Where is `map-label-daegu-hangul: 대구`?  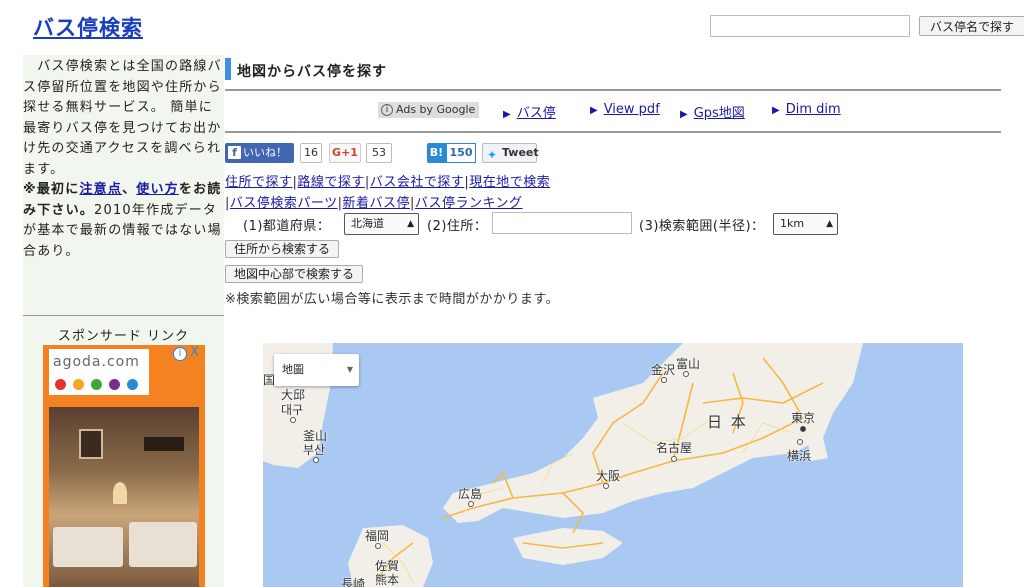
map-label-daegu-hangul: 대구 is located at coordinates (292, 410).